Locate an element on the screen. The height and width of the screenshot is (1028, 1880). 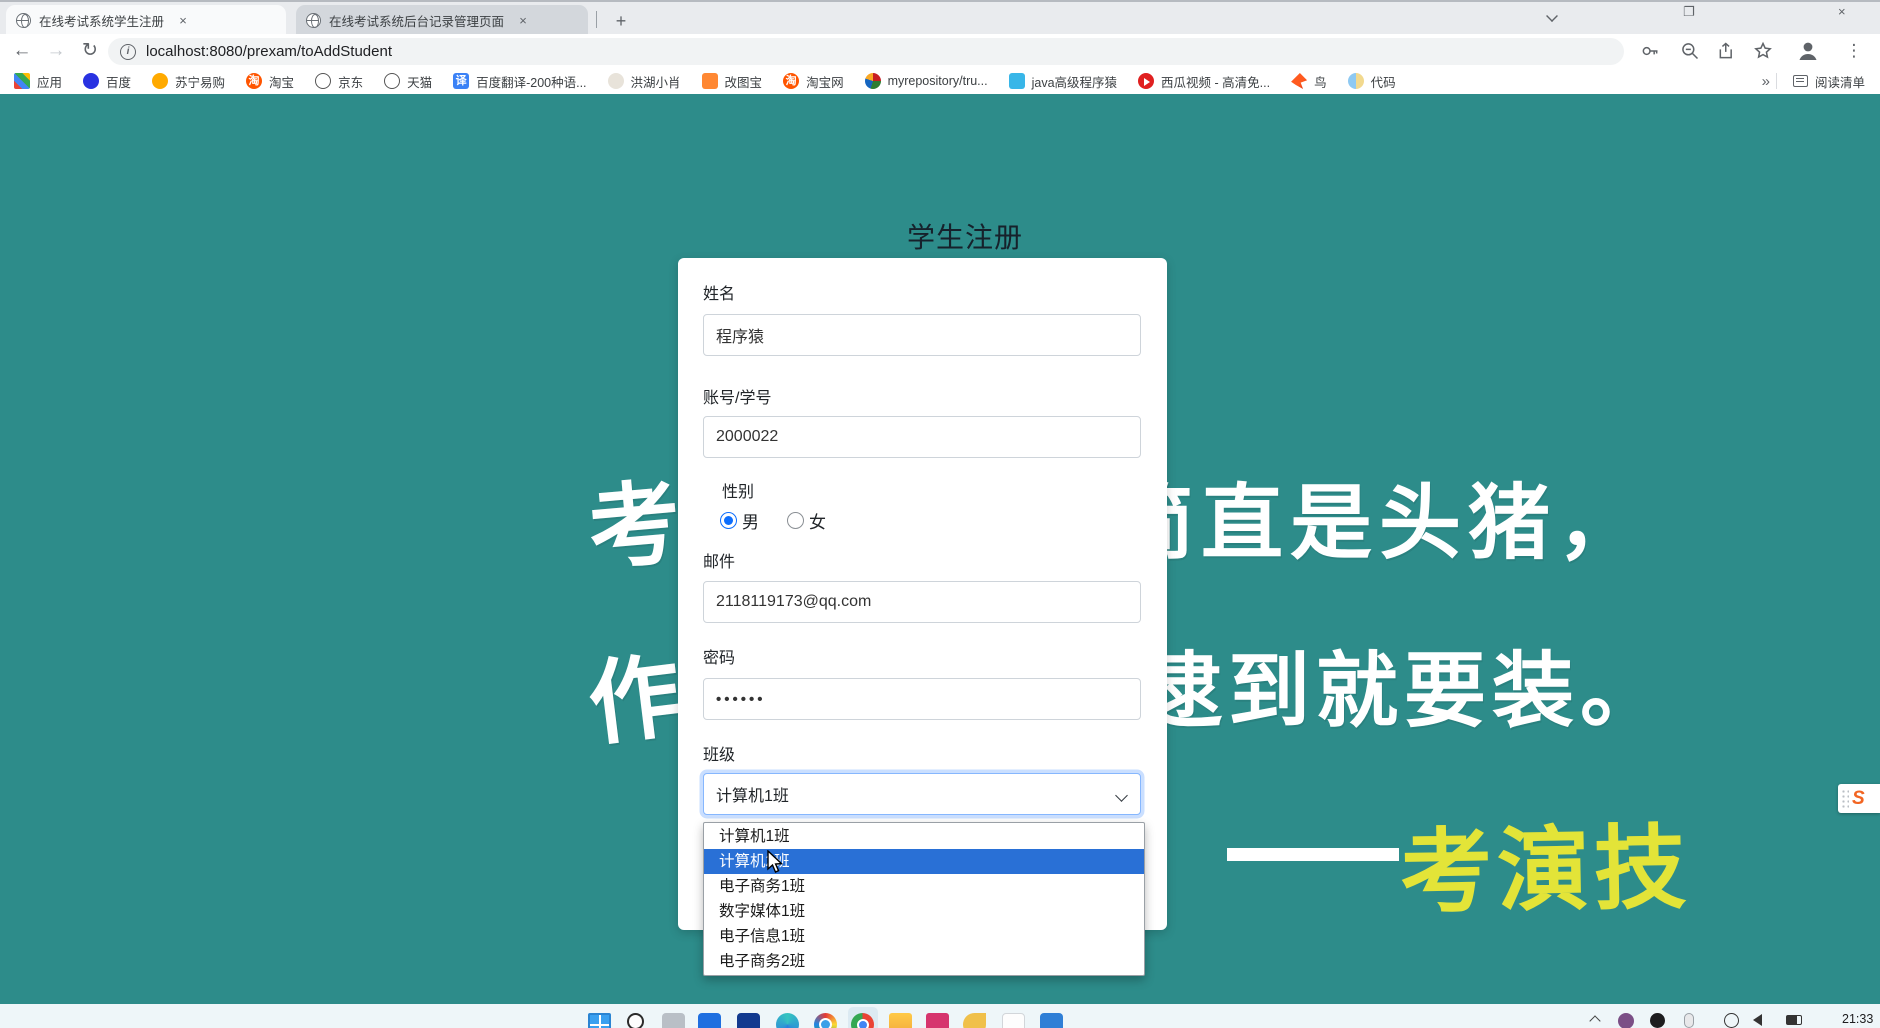
reading-list-button: 阅读清单 is located at coordinates (1829, 81).